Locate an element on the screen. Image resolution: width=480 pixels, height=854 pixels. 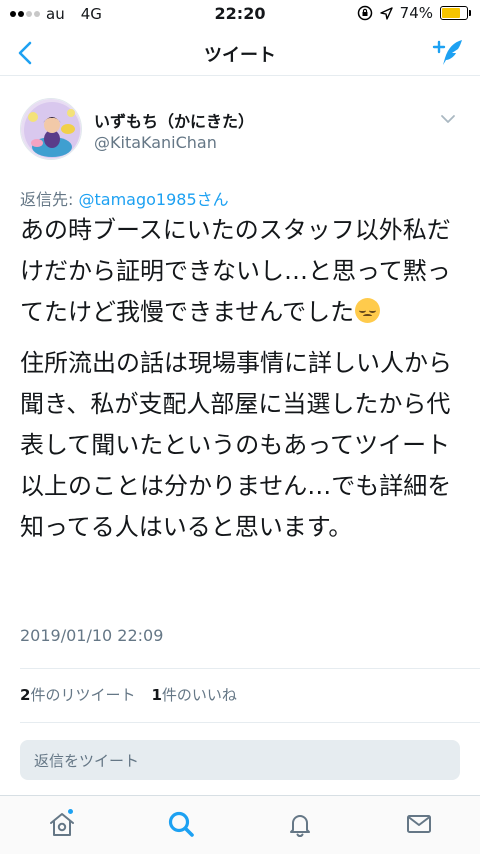
like-count-link: 1件のいいね is located at coordinates (193, 694).